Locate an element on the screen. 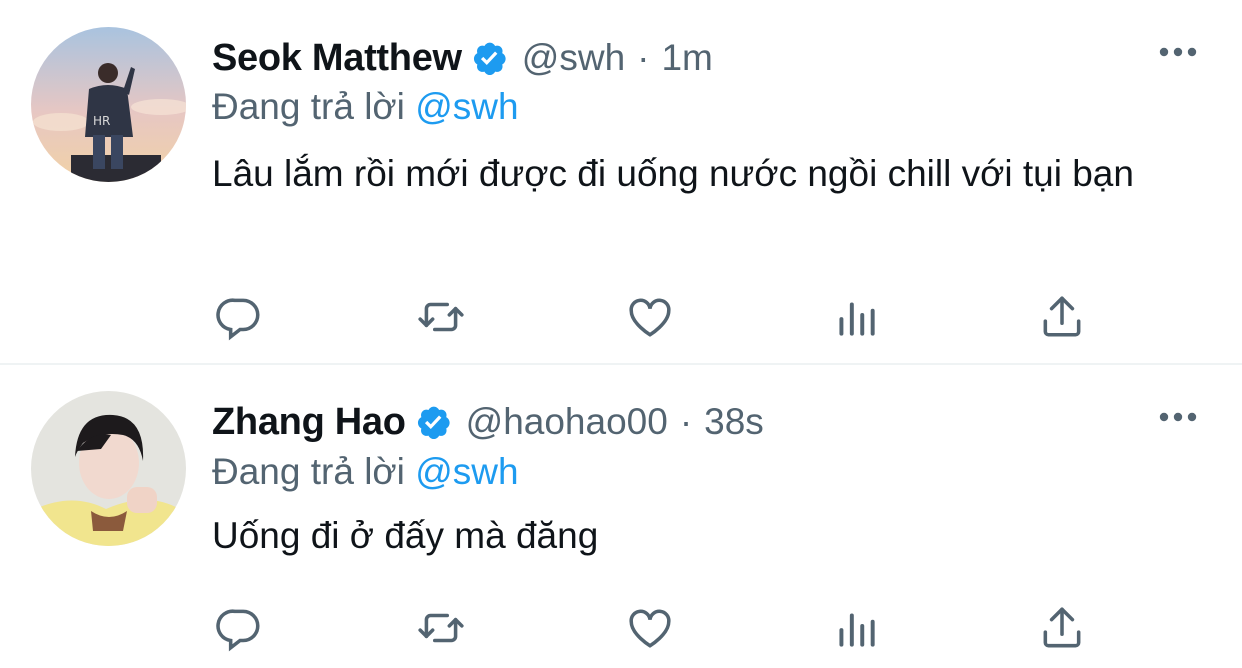  display-name: Zhang Hao is located at coordinates (309, 422).